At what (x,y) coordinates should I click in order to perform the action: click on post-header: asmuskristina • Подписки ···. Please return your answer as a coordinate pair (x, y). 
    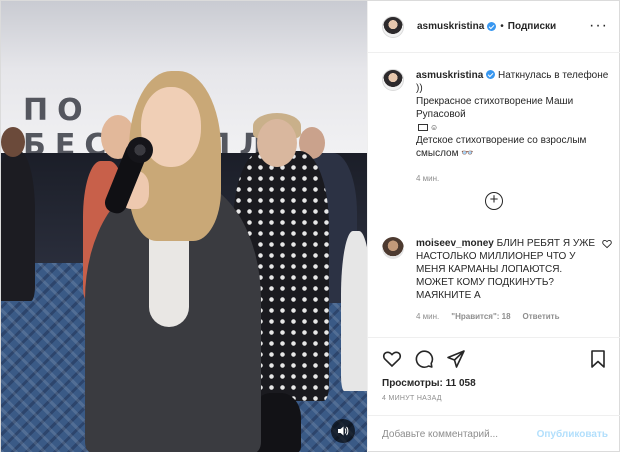
    Looking at the image, I should click on (494, 27).